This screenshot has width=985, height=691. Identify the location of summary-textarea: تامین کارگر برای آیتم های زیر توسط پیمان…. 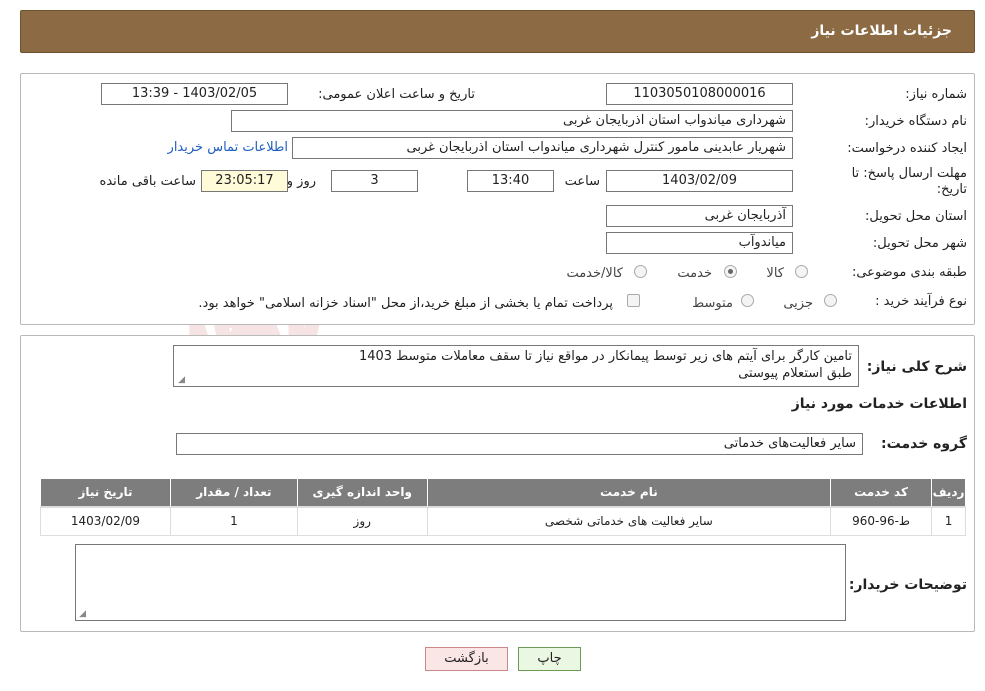
(516, 366).